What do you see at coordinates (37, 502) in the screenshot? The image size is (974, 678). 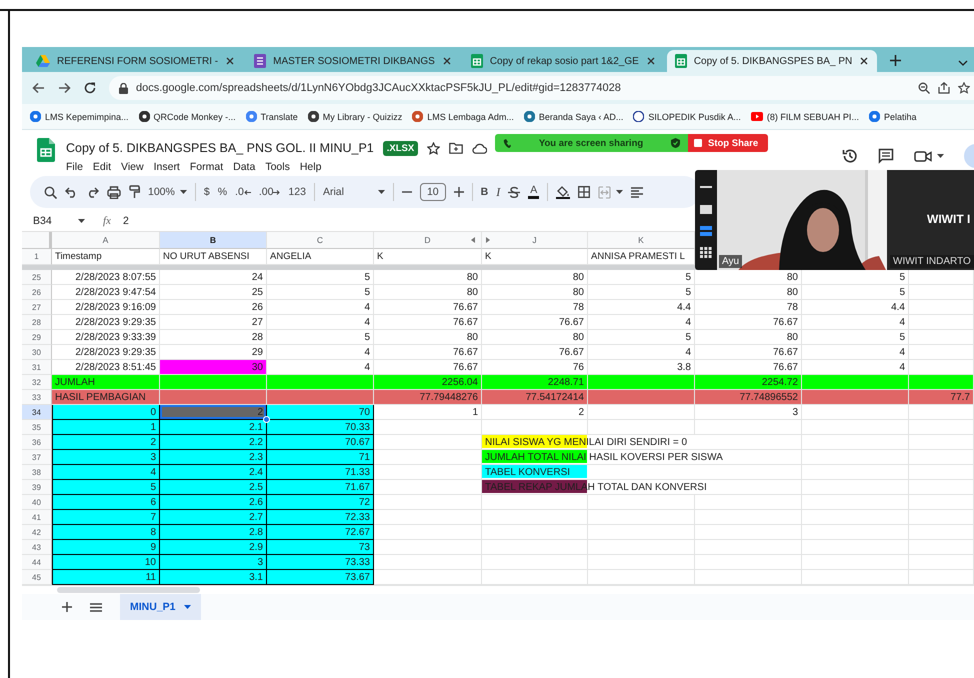 I see `row-number: 40` at bounding box center [37, 502].